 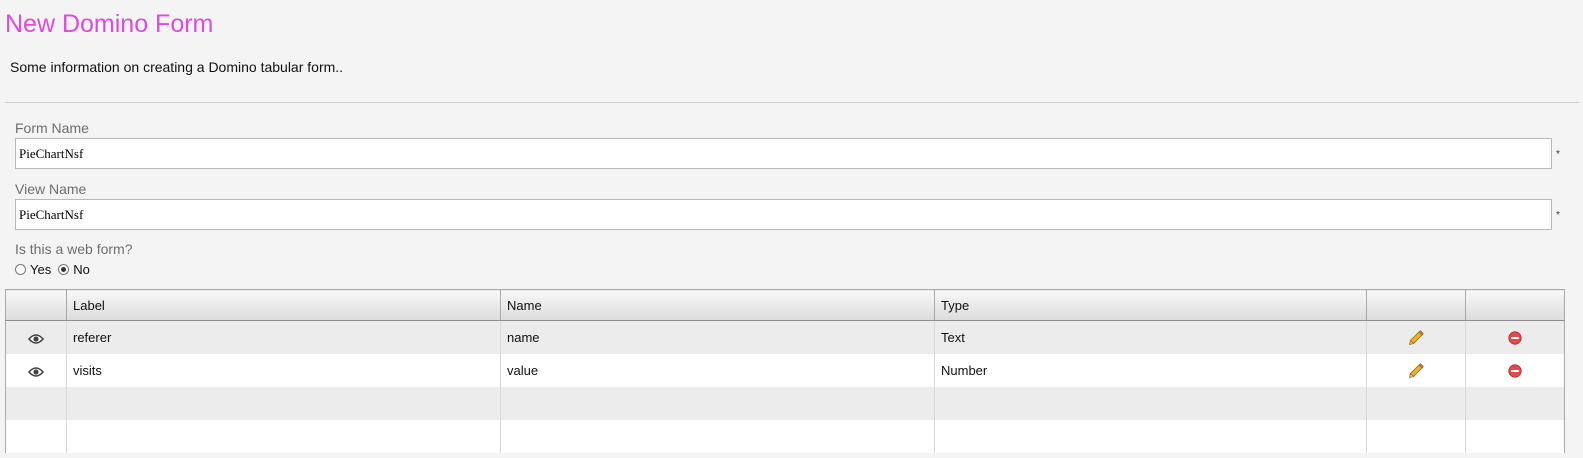 I want to click on row-label-cell: referer, so click(x=283, y=337).